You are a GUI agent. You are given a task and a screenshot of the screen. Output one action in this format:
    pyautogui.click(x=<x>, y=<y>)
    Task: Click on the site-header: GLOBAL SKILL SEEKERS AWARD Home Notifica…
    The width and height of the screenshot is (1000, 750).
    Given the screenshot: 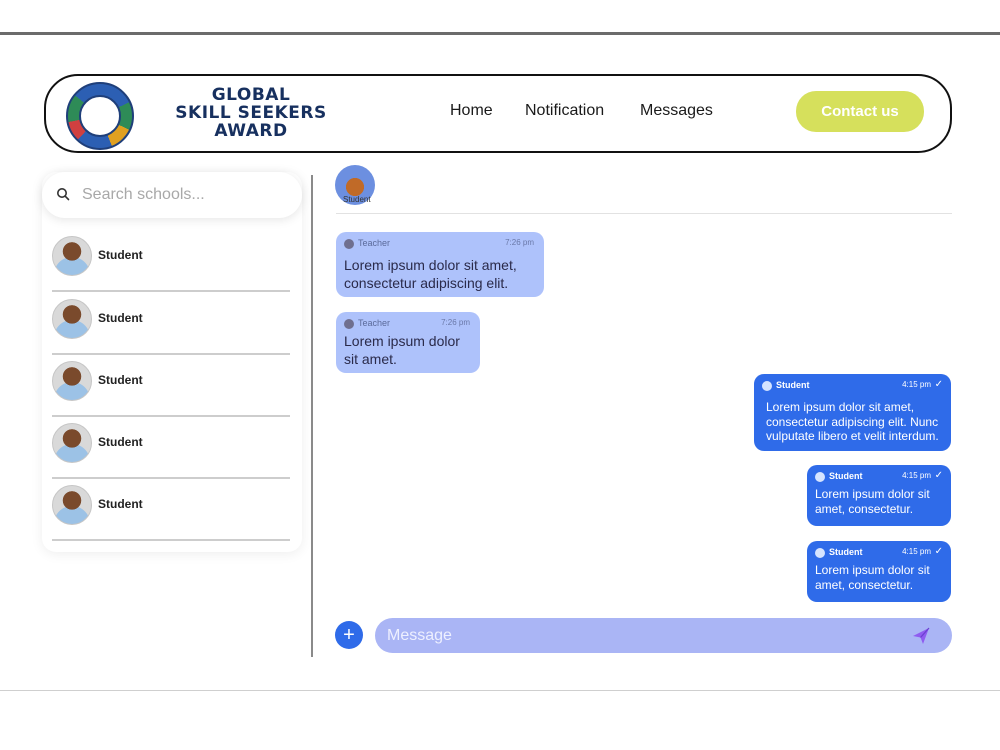 What is the action you would take?
    pyautogui.click(x=498, y=113)
    